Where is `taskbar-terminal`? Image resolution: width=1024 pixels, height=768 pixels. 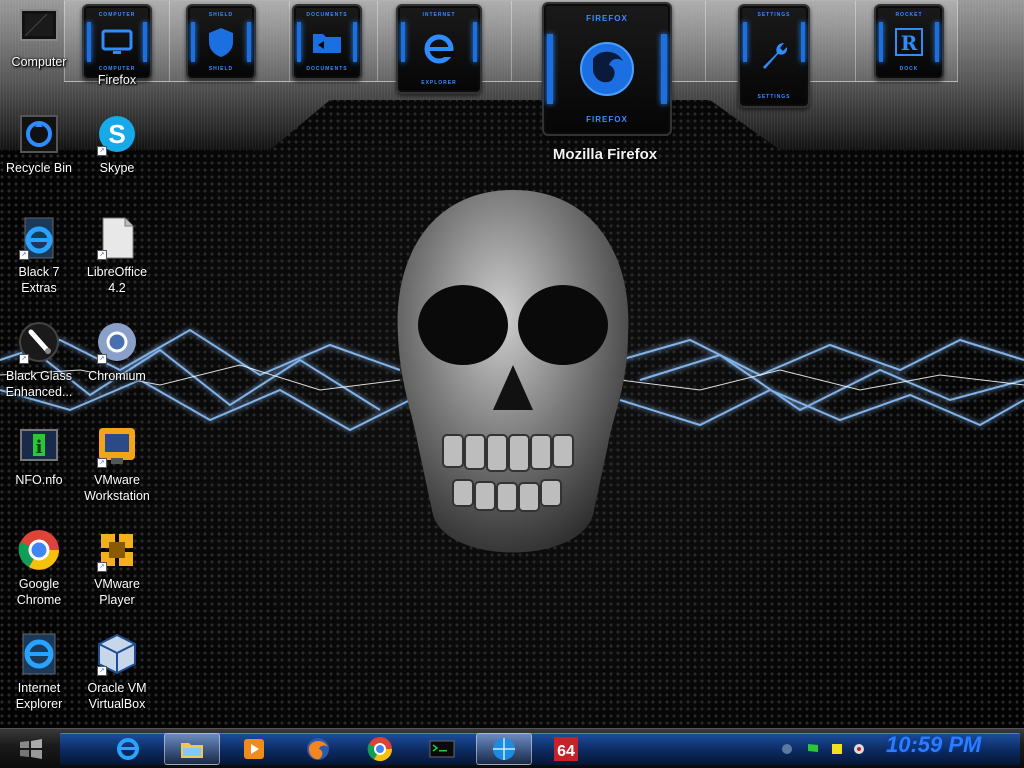 taskbar-terminal is located at coordinates (442, 749).